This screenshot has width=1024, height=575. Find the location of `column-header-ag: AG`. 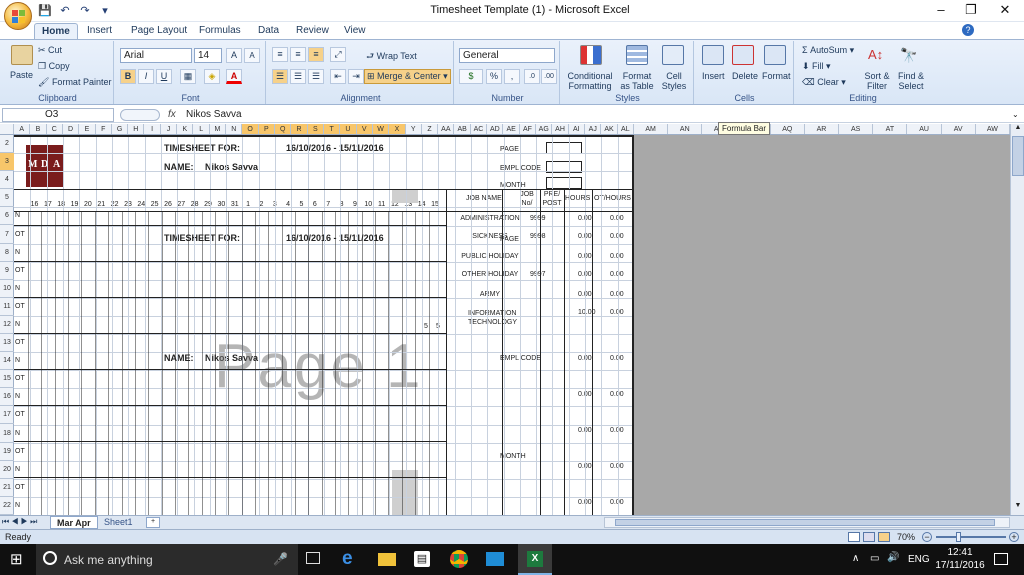

column-header-ag: AG is located at coordinates (544, 129).